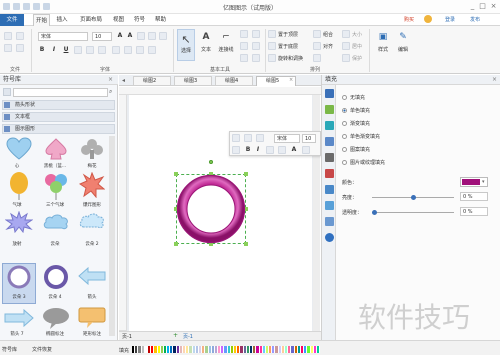 The image size is (500, 355). I want to click on library-section-arrows: 箭头形状, so click(58, 105).